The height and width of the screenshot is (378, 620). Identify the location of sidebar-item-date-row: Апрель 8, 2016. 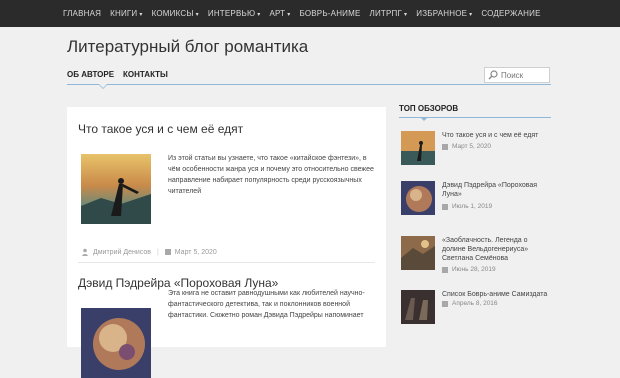
(470, 303).